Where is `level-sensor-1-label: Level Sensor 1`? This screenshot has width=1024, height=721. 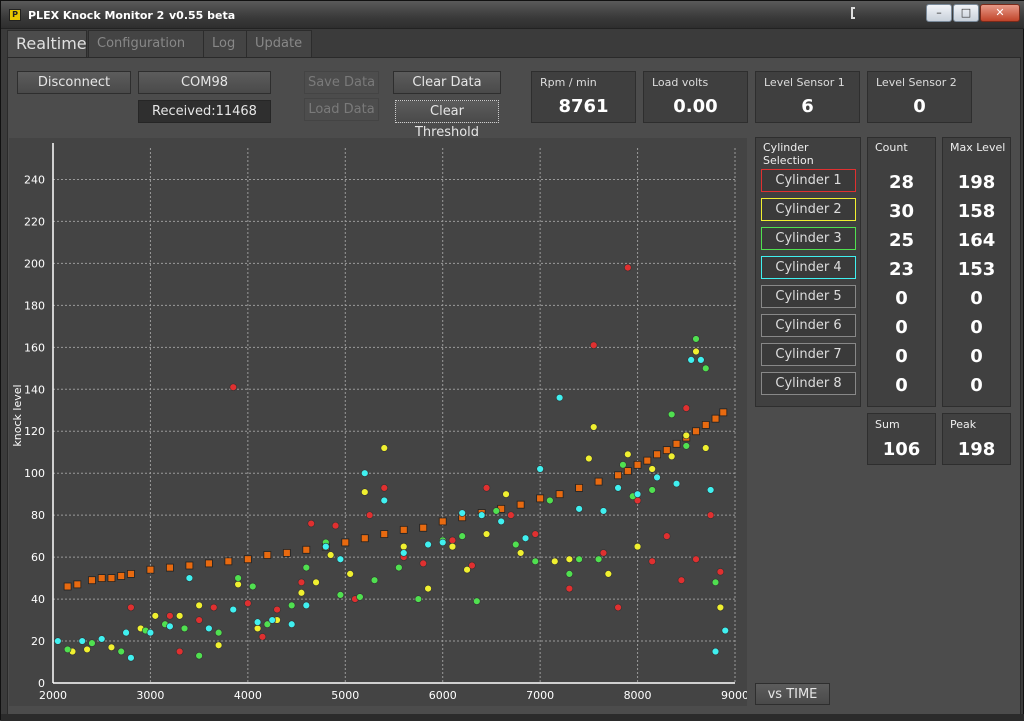 level-sensor-1-label: Level Sensor 1 is located at coordinates (804, 82).